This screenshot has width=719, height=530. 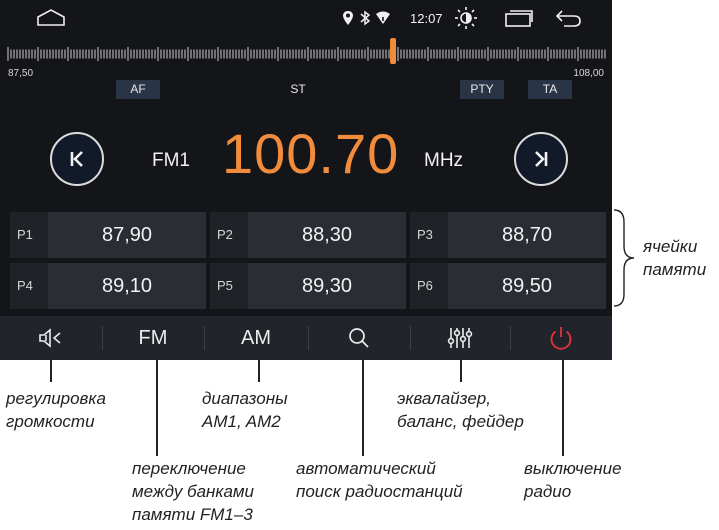 What do you see at coordinates (51, 18) in the screenshot?
I see `home-icon` at bounding box center [51, 18].